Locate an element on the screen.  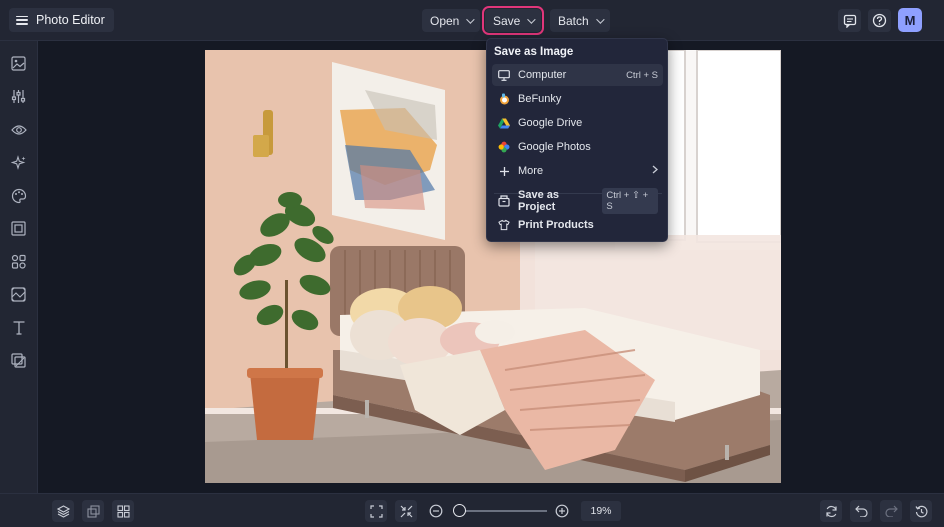
feedback-button is located at coordinates (849, 20).